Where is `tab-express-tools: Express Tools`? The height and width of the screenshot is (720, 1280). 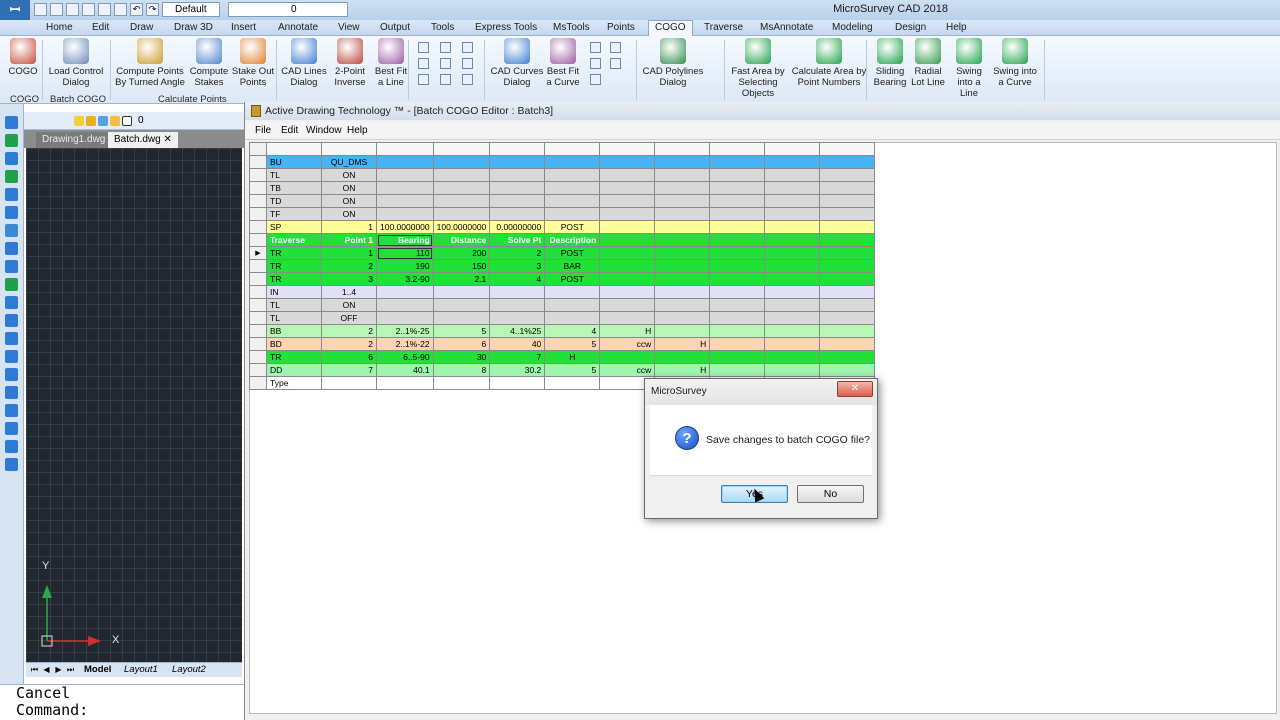 tab-express-tools: Express Tools is located at coordinates (506, 27).